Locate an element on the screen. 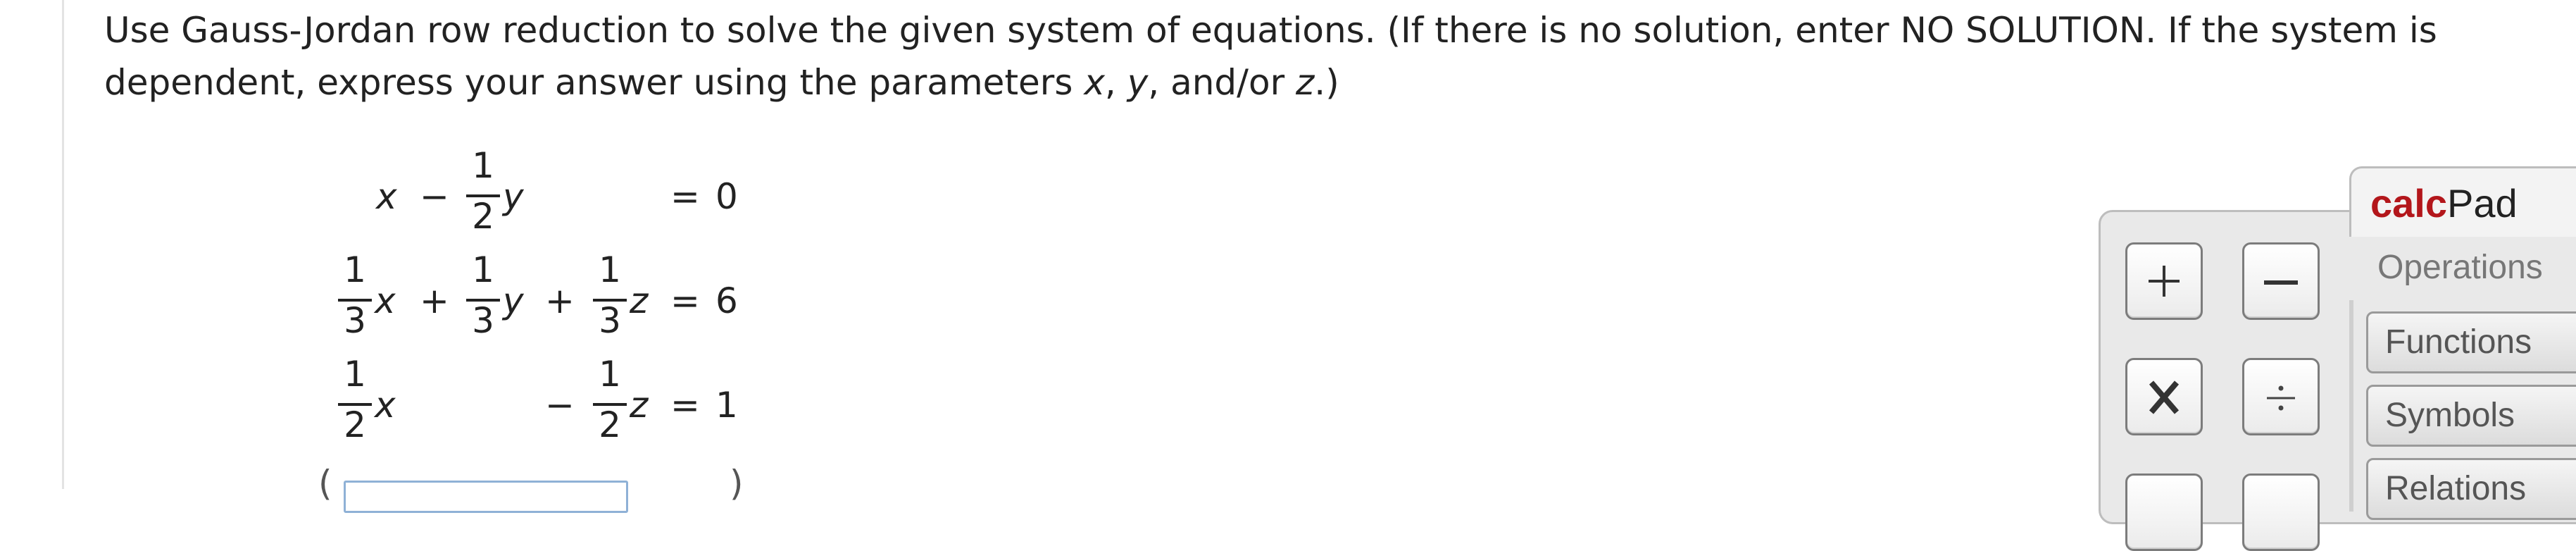 The width and height of the screenshot is (2576, 551). tab-operations: Operations is located at coordinates (2462, 269).